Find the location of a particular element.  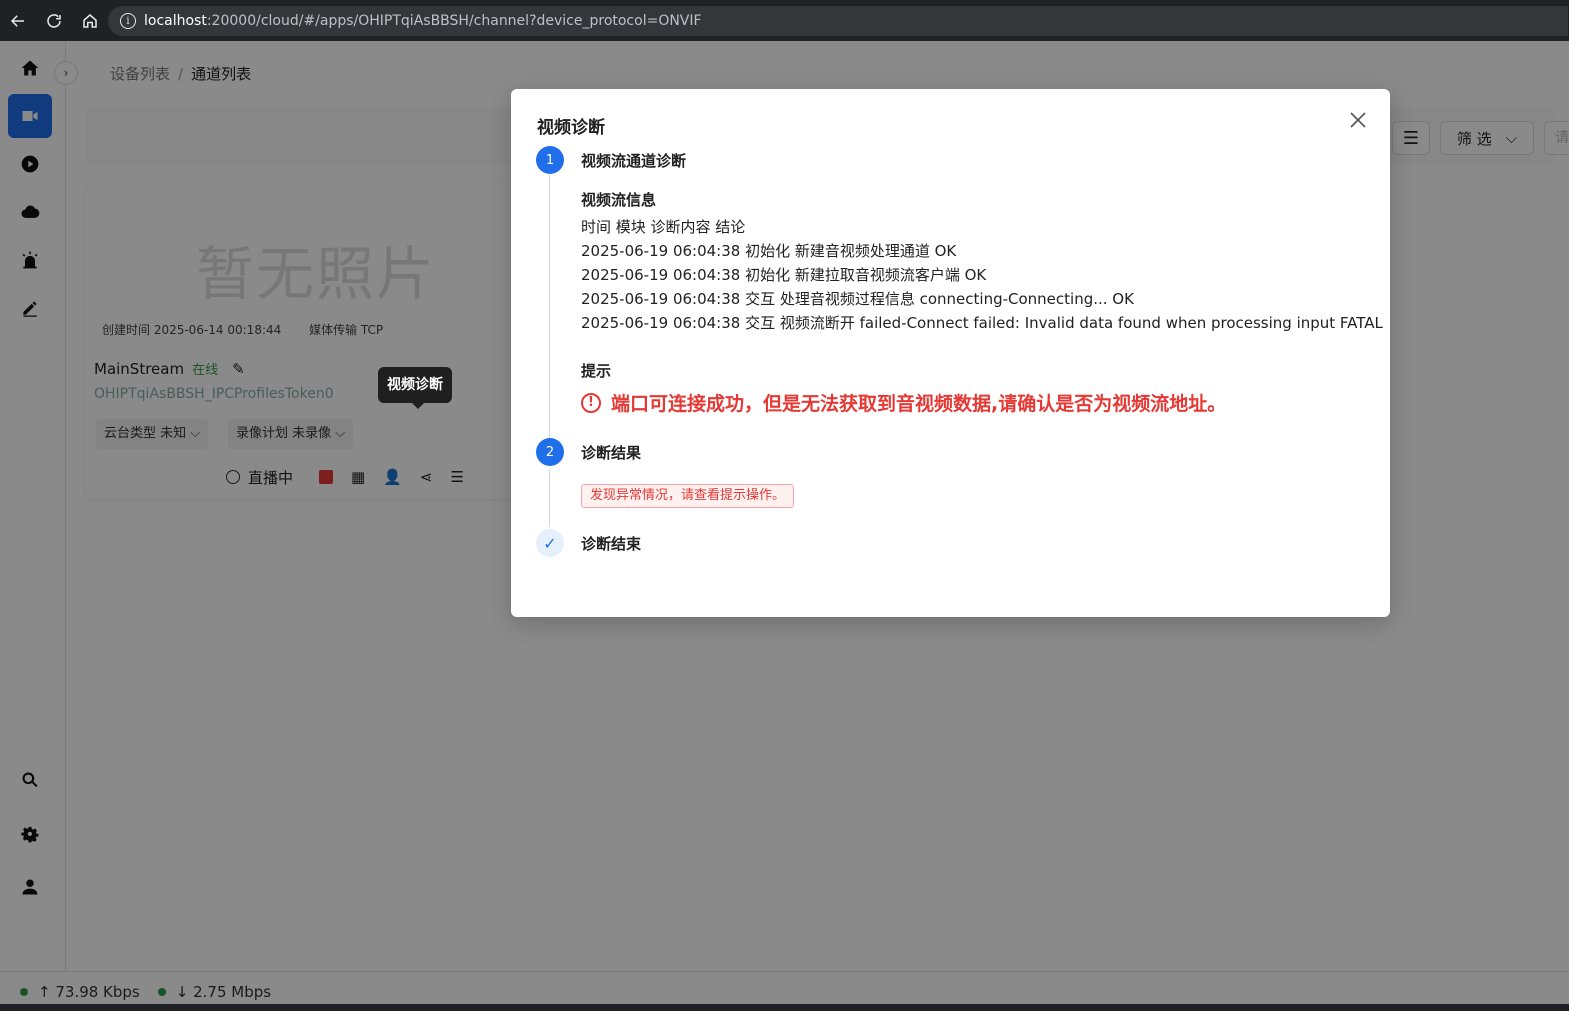

home-icon is located at coordinates (90, 20).